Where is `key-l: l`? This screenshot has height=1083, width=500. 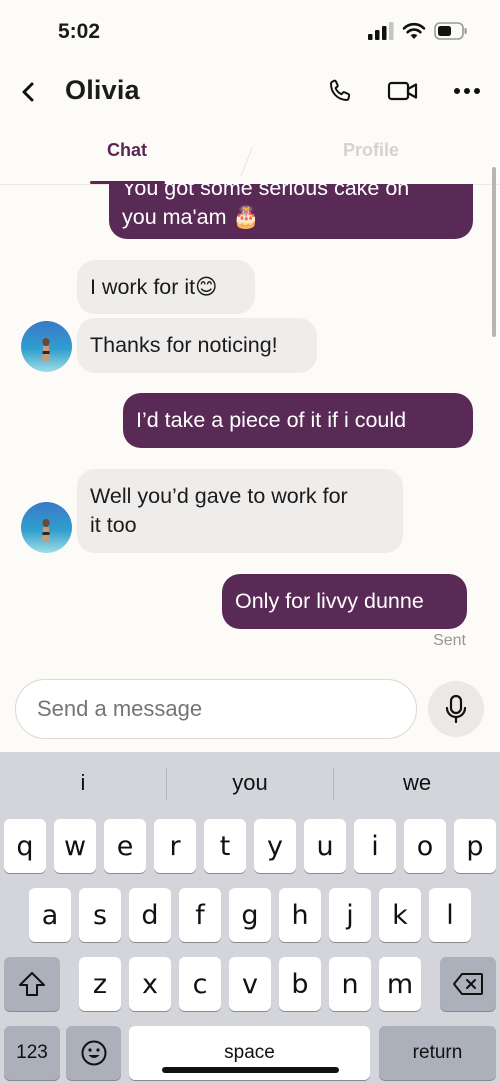
key-l: l is located at coordinates (450, 915).